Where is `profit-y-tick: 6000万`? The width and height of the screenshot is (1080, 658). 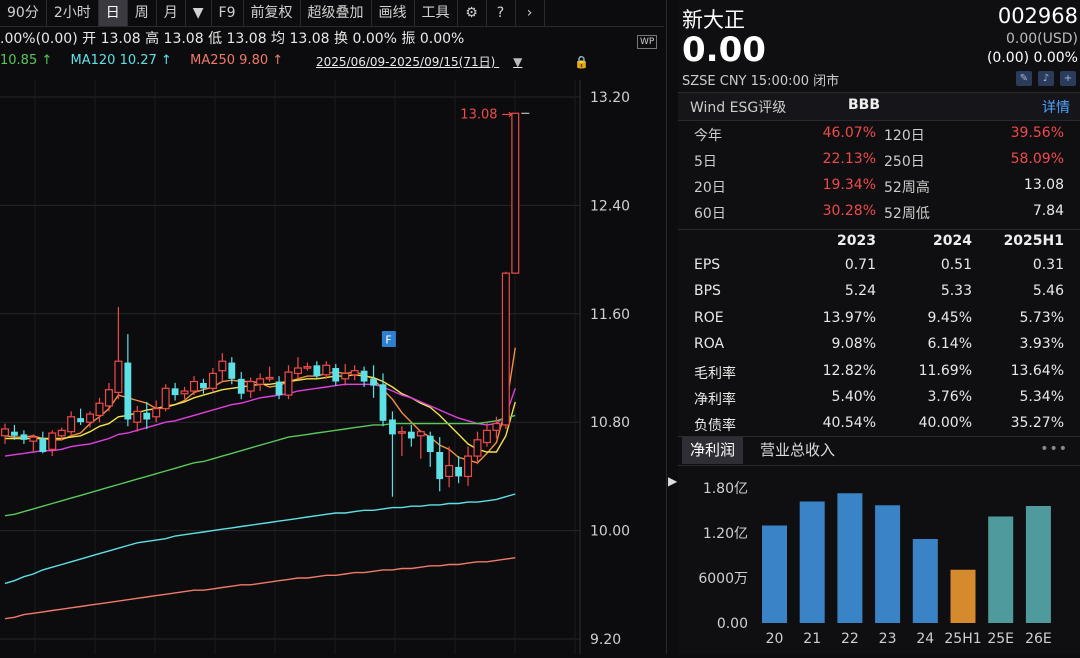 profit-y-tick: 6000万 is located at coordinates (723, 579).